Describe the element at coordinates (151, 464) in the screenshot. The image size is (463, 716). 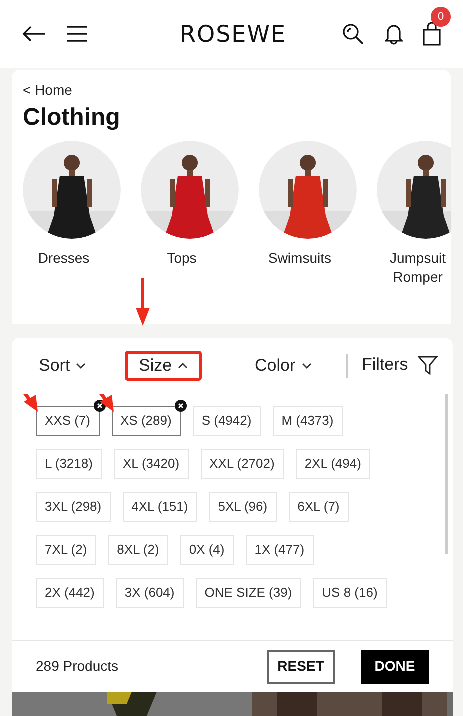
I see `size-chip: XL (3420)` at that location.